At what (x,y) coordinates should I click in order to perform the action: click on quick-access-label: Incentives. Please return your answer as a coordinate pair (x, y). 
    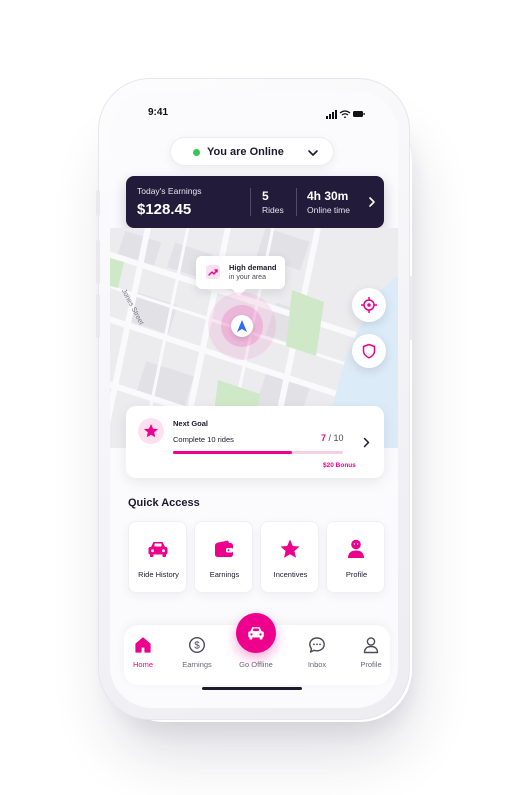
    Looking at the image, I should click on (290, 574).